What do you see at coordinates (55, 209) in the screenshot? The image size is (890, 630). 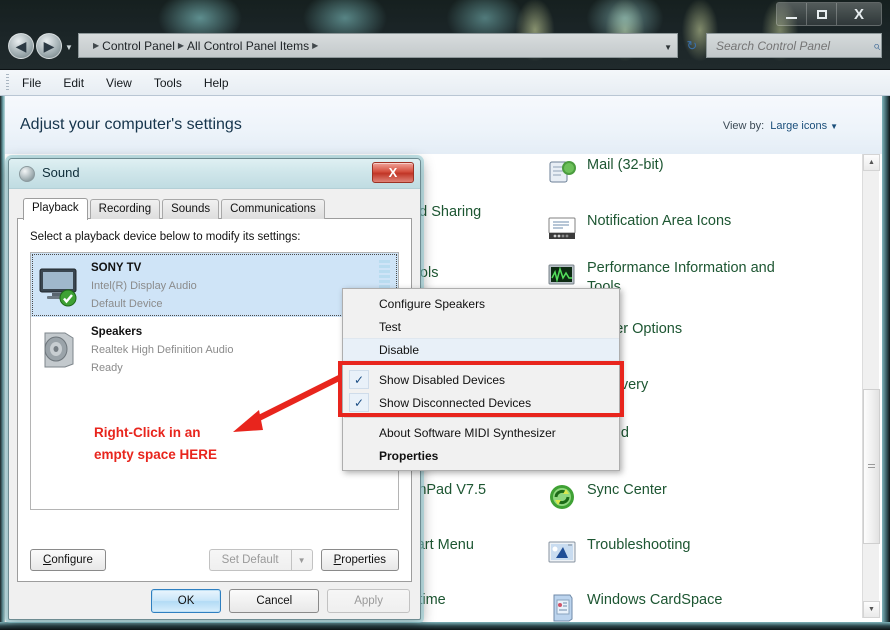 I see `tab-playback: Playback` at bounding box center [55, 209].